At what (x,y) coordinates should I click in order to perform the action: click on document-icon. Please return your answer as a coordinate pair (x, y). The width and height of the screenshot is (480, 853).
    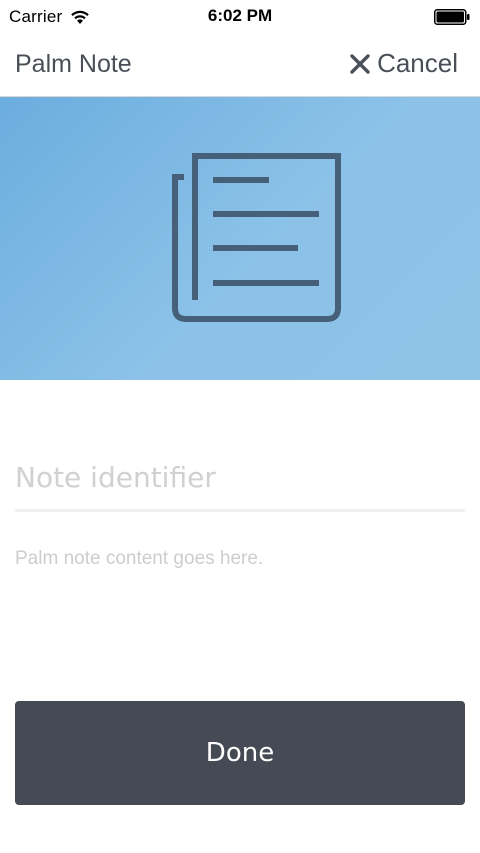
    Looking at the image, I should click on (256, 237).